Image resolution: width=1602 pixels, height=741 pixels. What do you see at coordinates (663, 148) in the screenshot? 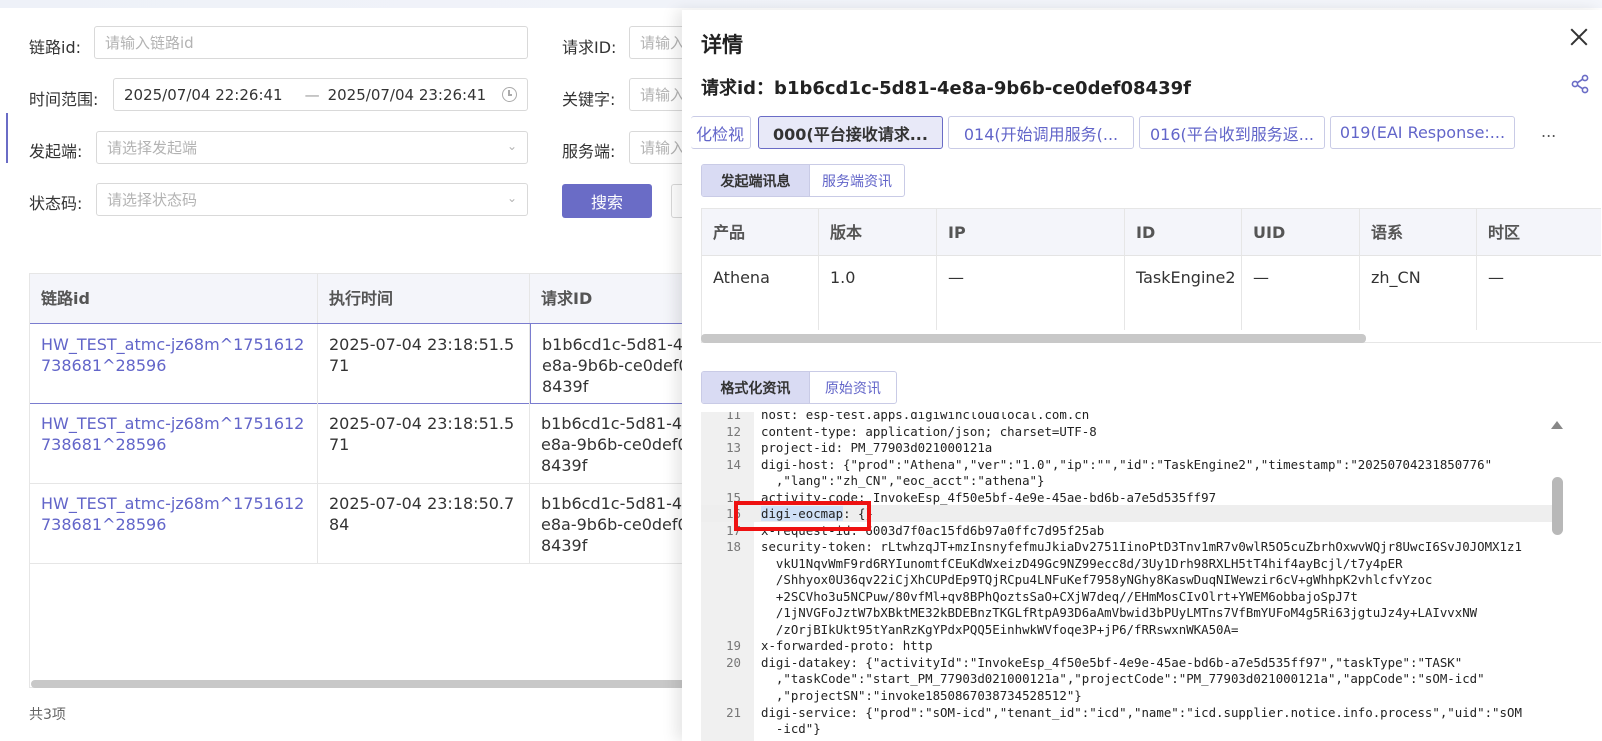
I see `server-placeholder: 请输入` at bounding box center [663, 148].